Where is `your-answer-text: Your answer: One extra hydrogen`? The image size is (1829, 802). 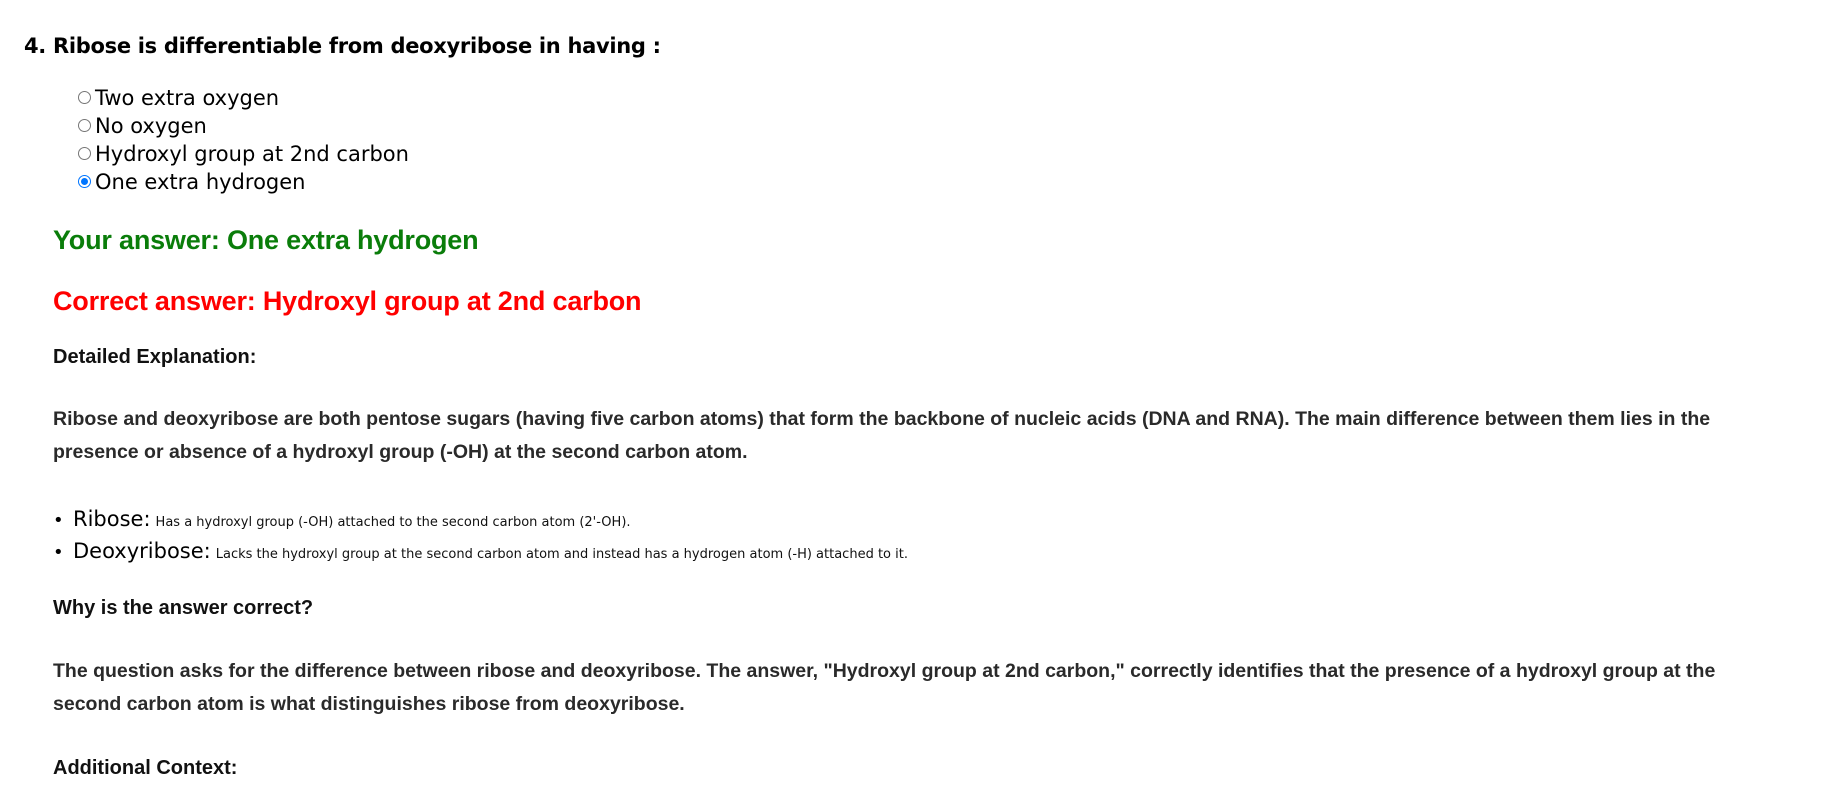
your-answer-text: Your answer: One extra hydrogen is located at coordinates (266, 240).